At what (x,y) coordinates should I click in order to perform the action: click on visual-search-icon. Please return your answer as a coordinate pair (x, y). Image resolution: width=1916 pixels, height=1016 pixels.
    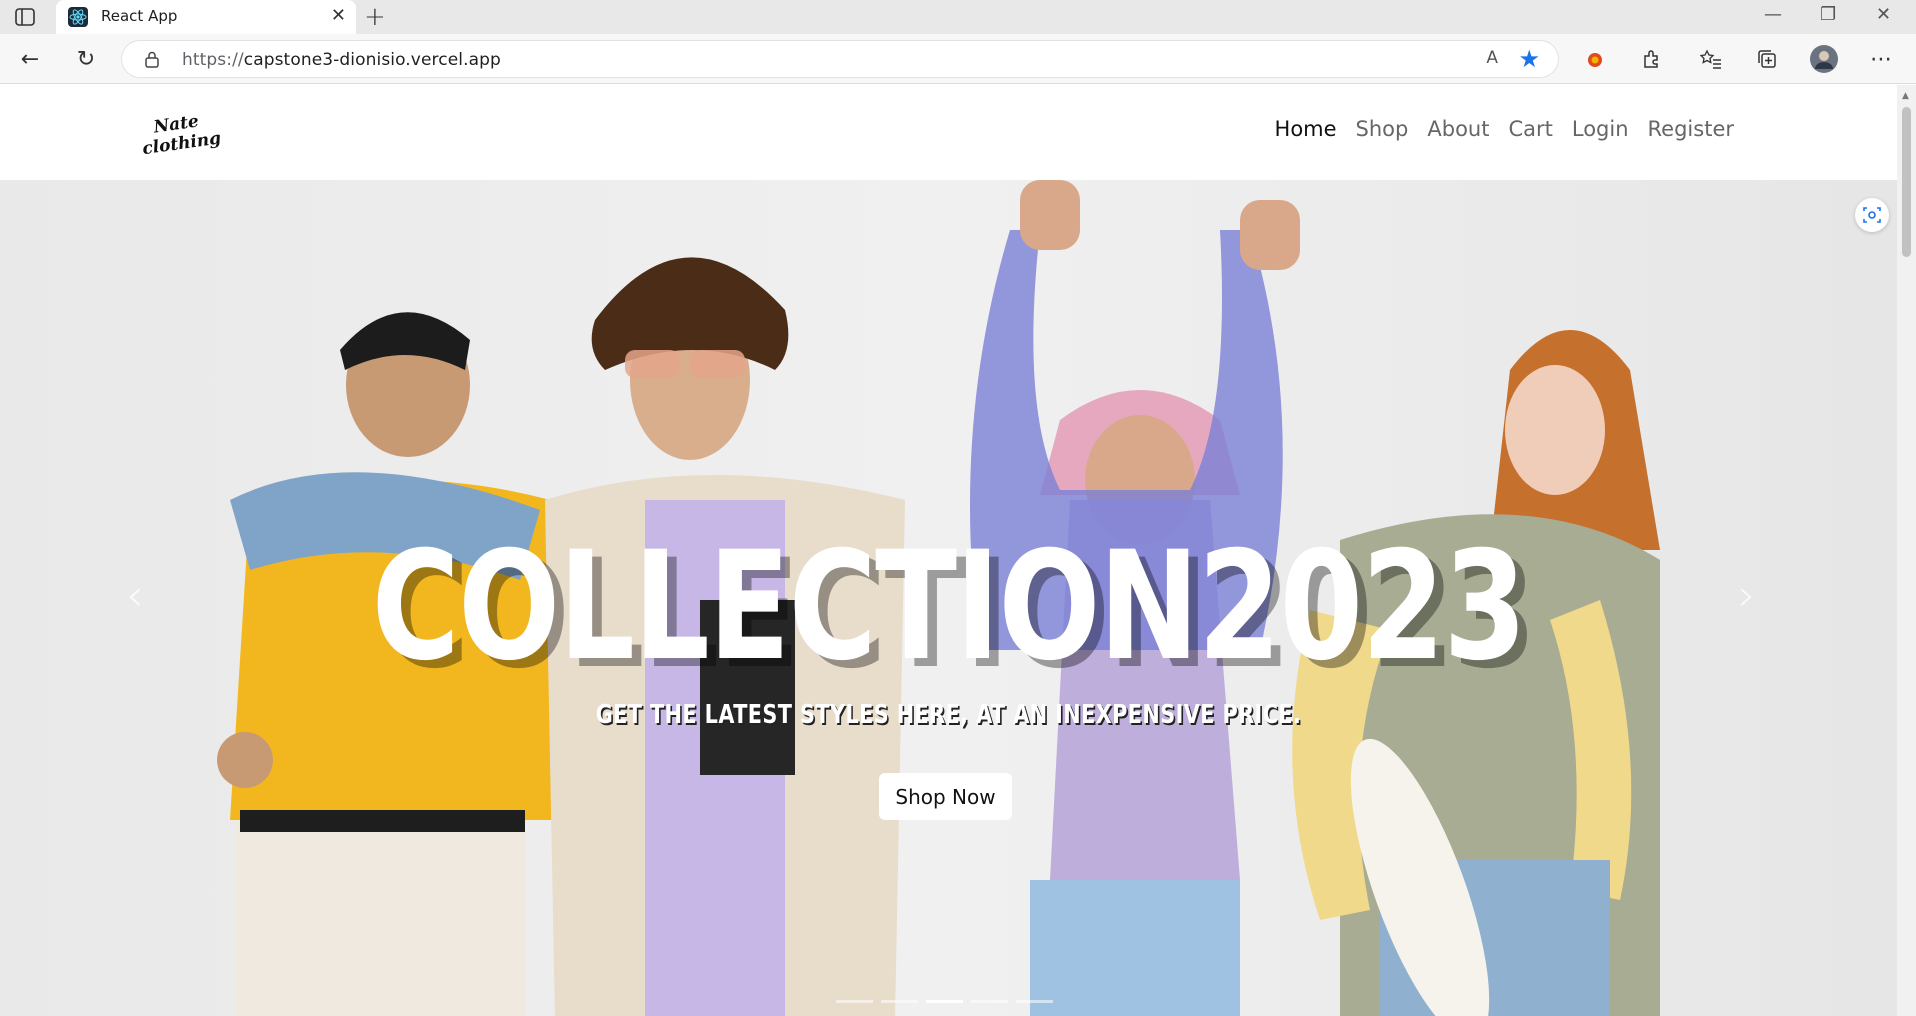
    Looking at the image, I should click on (1872, 215).